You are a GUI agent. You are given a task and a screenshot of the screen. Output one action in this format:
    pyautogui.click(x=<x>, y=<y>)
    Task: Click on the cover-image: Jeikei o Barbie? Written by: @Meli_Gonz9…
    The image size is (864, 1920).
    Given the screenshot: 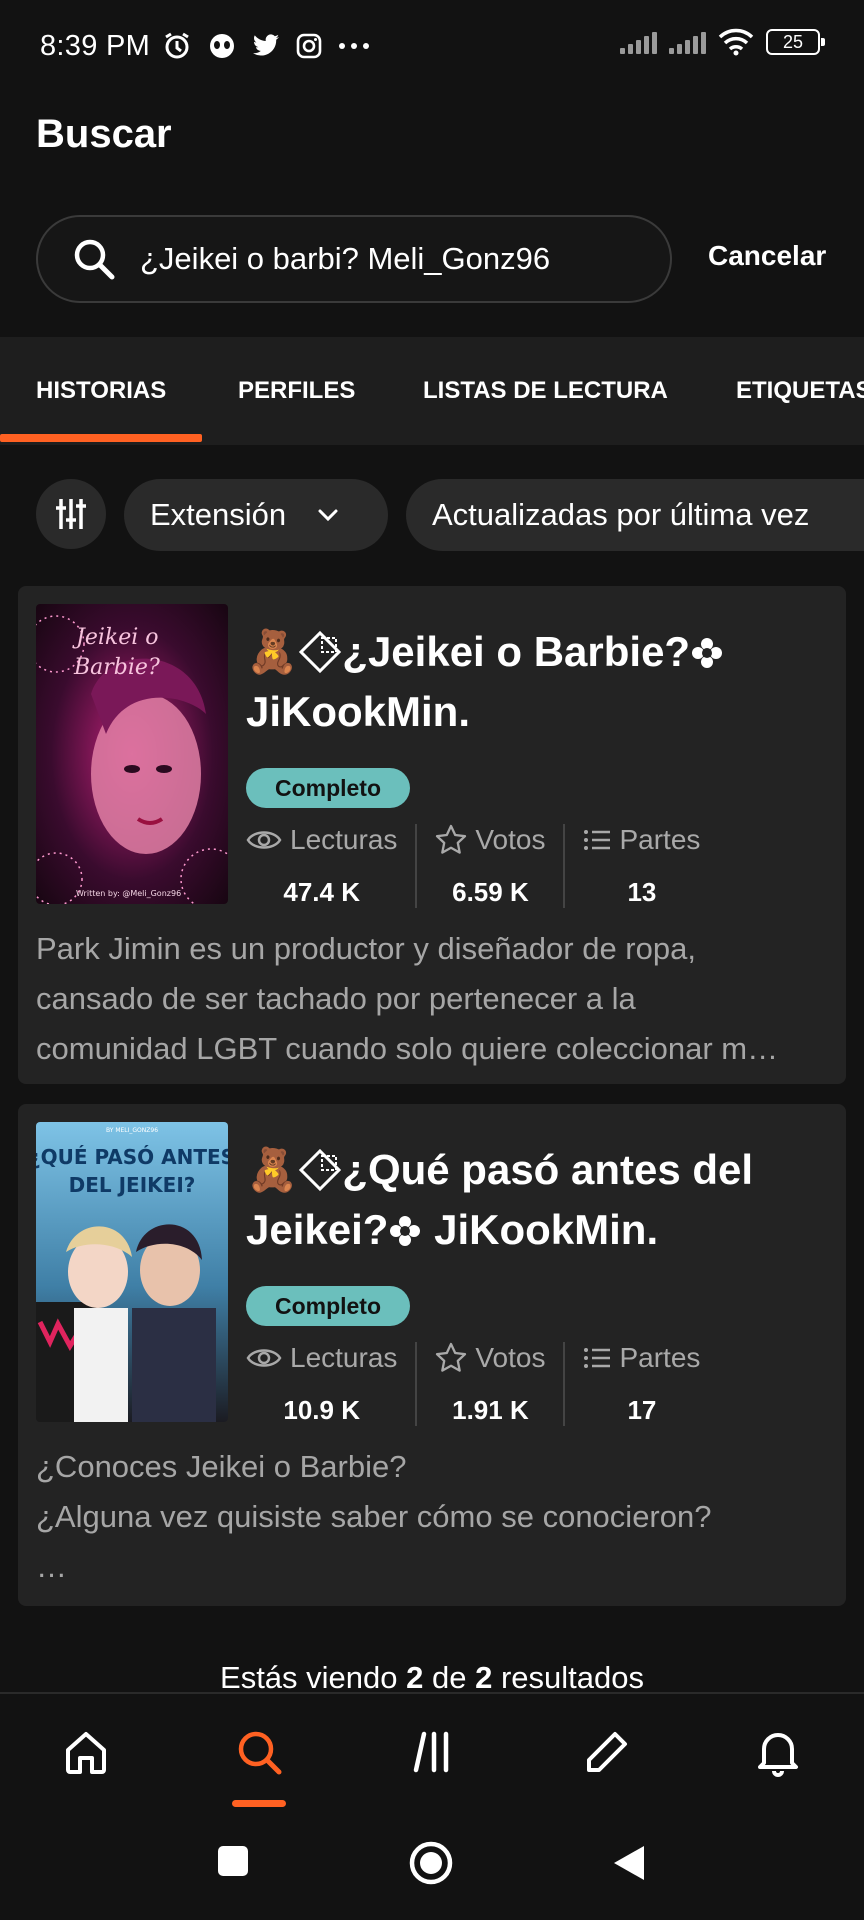 What is the action you would take?
    pyautogui.click(x=132, y=754)
    